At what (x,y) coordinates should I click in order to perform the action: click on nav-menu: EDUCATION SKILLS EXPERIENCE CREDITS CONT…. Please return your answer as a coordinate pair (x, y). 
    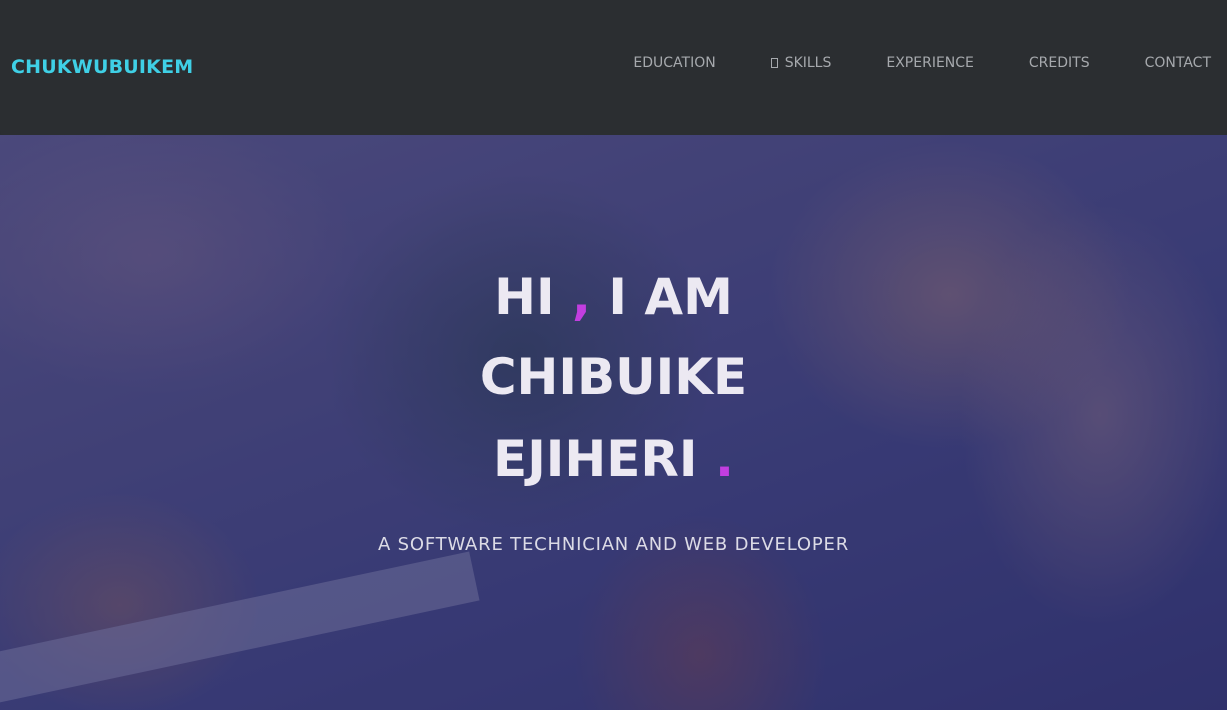
    Looking at the image, I should click on (922, 63).